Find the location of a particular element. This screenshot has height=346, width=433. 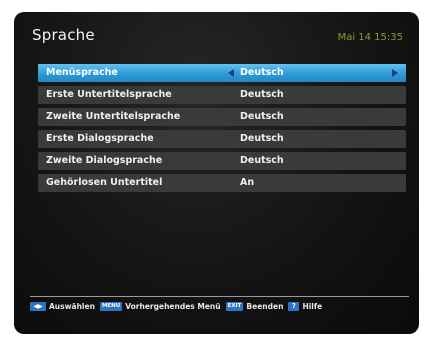

menu-item-first-subtitle-language: Erste Untertitelsprache Deutsch is located at coordinates (222, 95).